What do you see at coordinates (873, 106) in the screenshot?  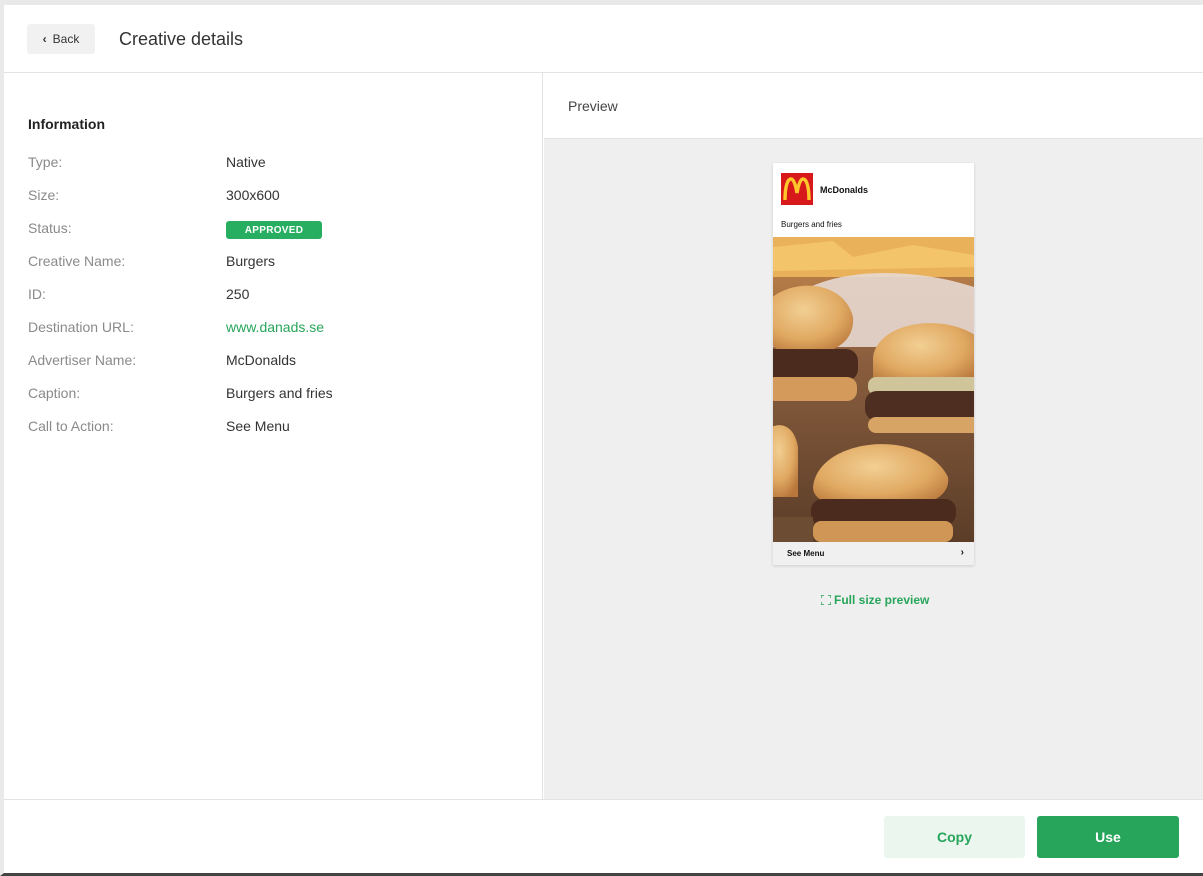 I see `preview-header: Preview` at bounding box center [873, 106].